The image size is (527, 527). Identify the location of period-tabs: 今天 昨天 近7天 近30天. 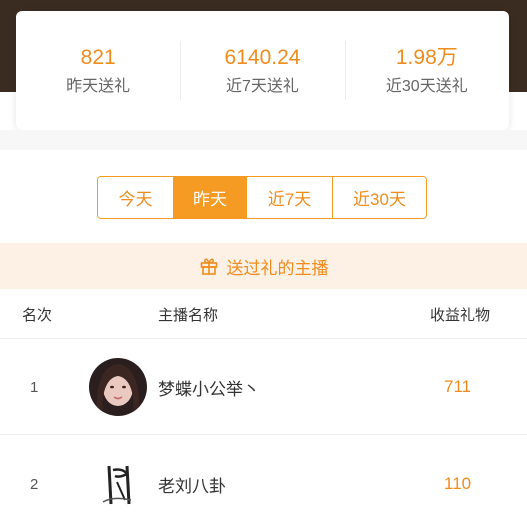
(262, 197).